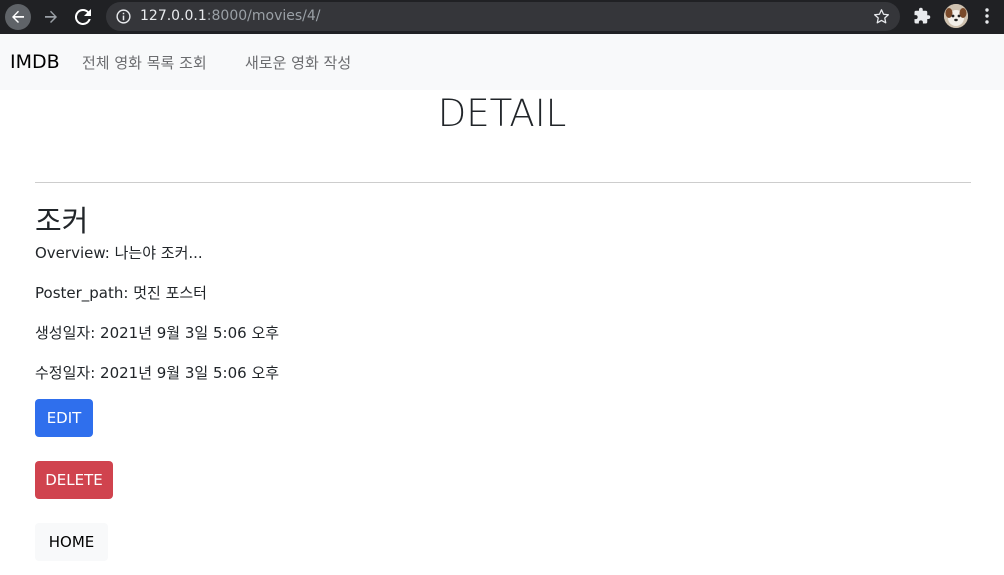 Image resolution: width=1004 pixels, height=575 pixels. Describe the element at coordinates (922, 16) in the screenshot. I see `extensions-puzzle-icon` at that location.